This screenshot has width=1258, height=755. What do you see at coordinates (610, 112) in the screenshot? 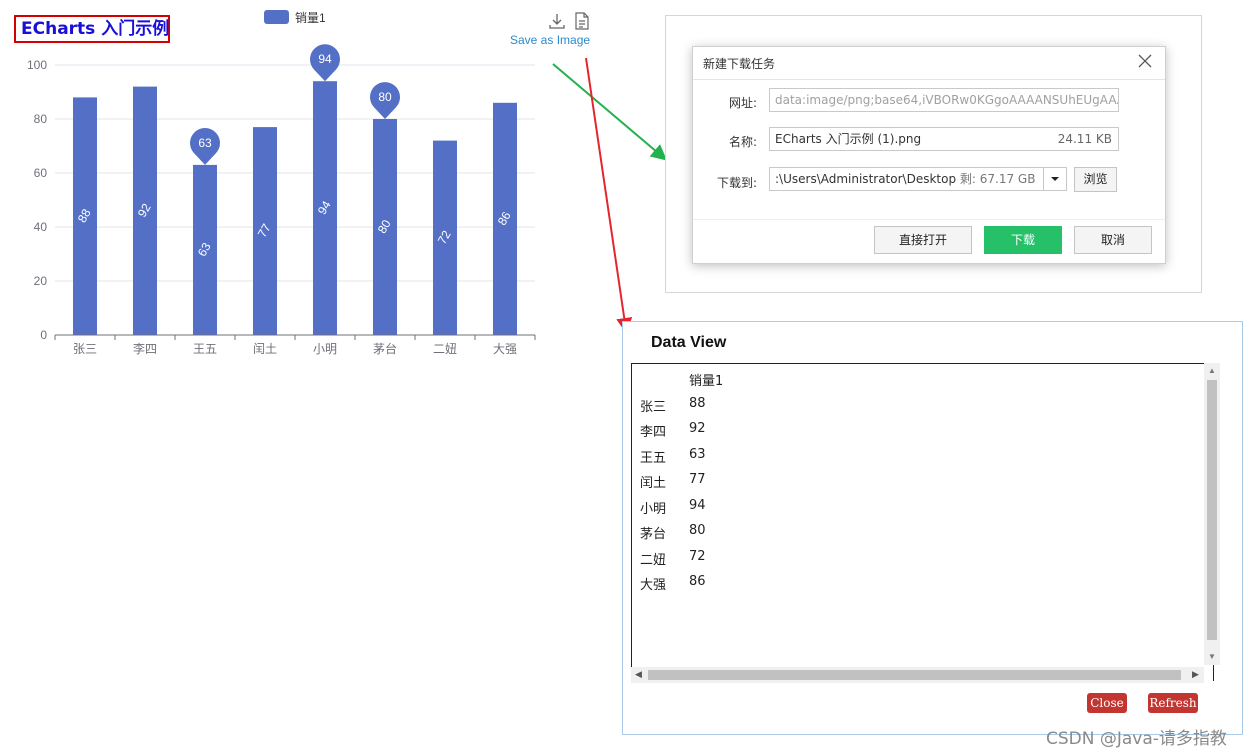
I see `green-arrow` at bounding box center [610, 112].